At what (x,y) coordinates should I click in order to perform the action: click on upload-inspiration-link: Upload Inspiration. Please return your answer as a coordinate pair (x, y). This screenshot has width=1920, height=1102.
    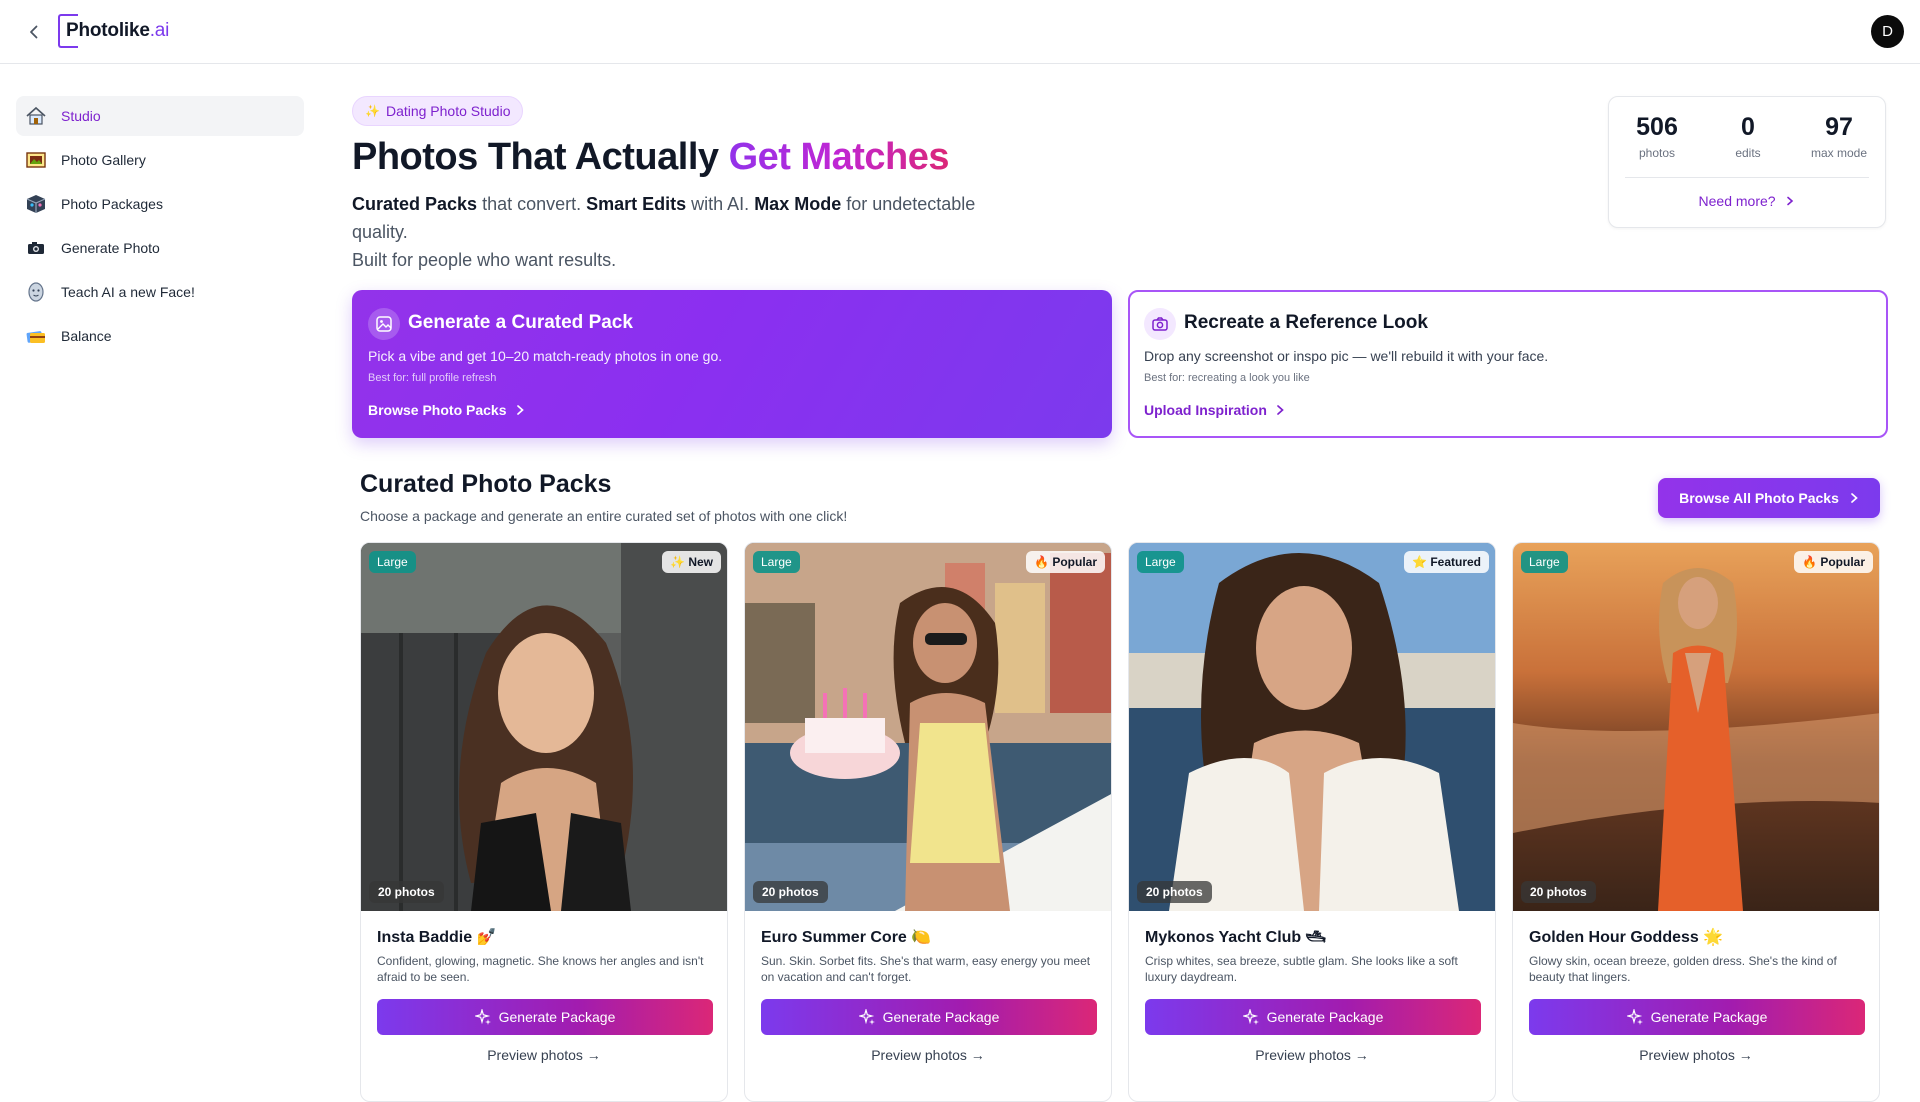
    Looking at the image, I should click on (1214, 410).